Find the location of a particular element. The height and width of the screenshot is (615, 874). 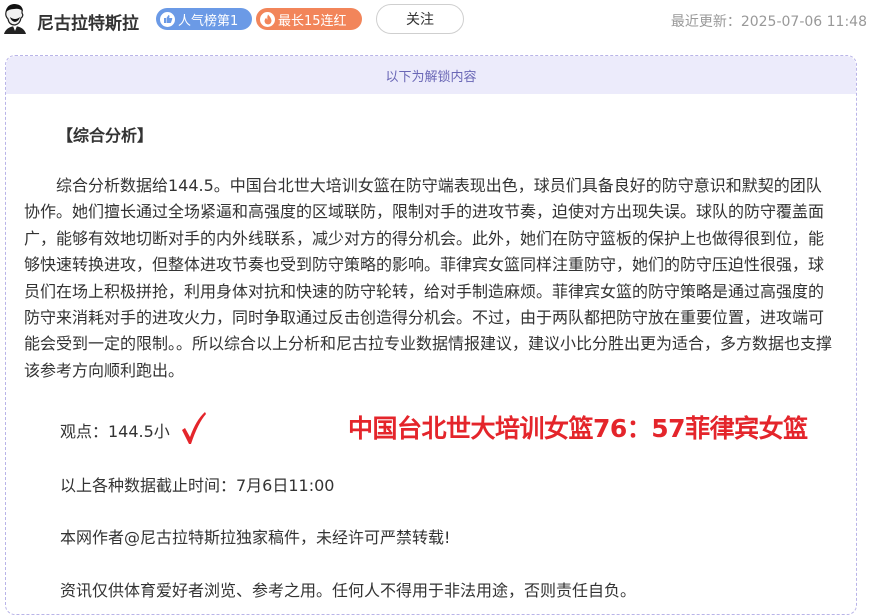

red-check-icon is located at coordinates (194, 428).